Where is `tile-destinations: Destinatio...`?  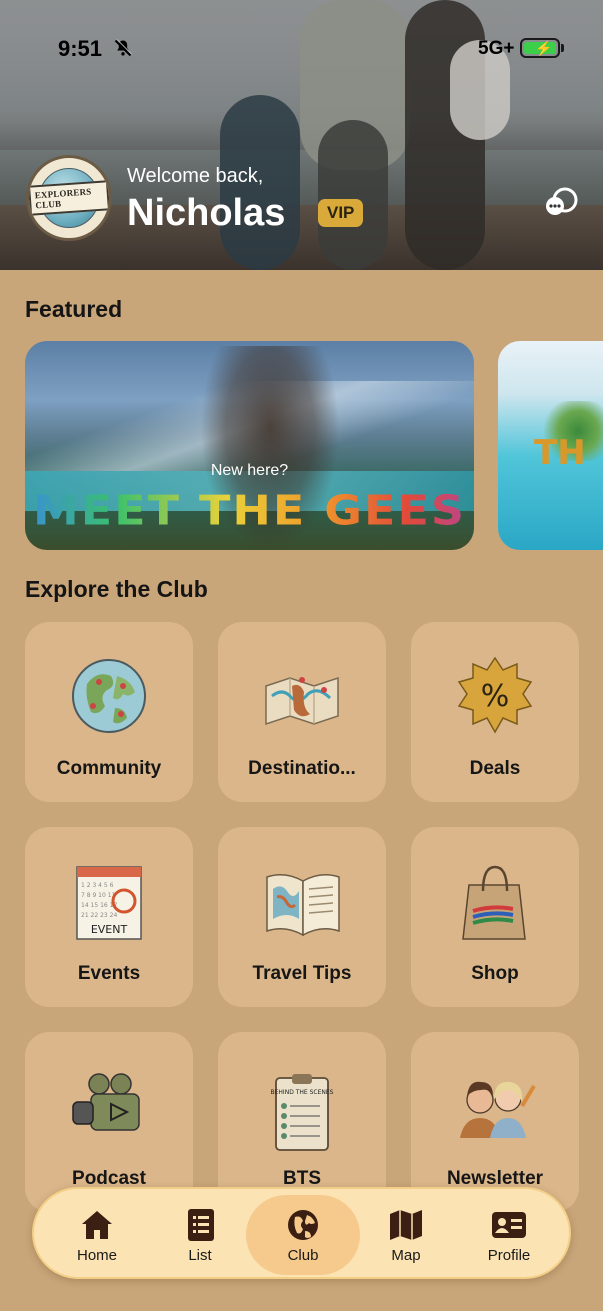 tile-destinations: Destinatio... is located at coordinates (302, 712).